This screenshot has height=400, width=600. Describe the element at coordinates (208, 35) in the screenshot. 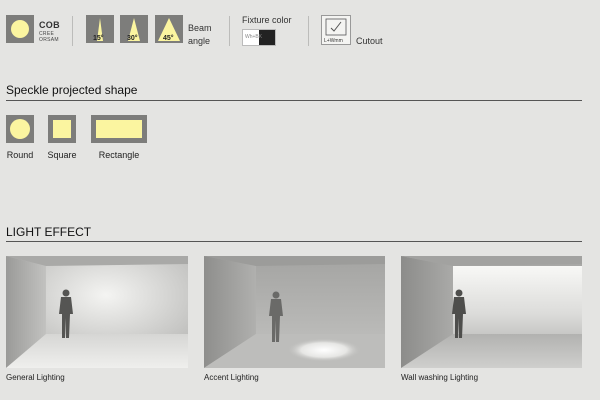

I see `beam-angle-text: Beam angle` at that location.